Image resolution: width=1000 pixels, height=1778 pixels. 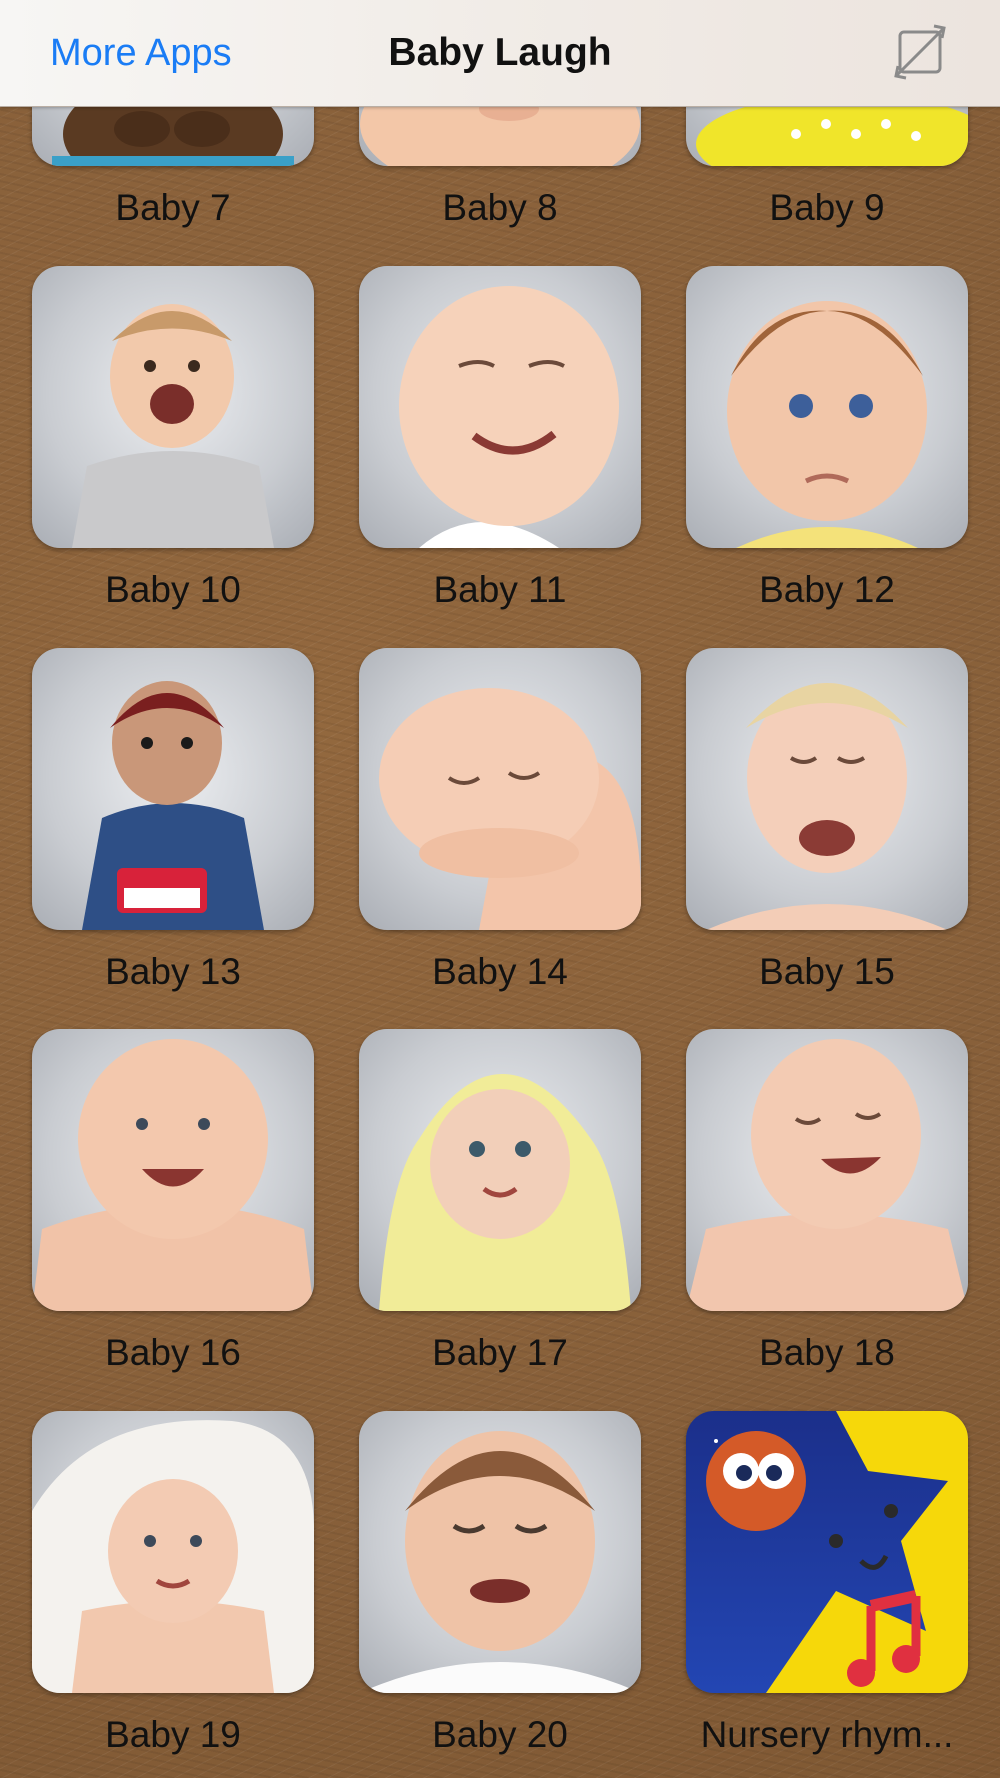 What do you see at coordinates (500, 407) in the screenshot?
I see `baby-11-thumbnail` at bounding box center [500, 407].